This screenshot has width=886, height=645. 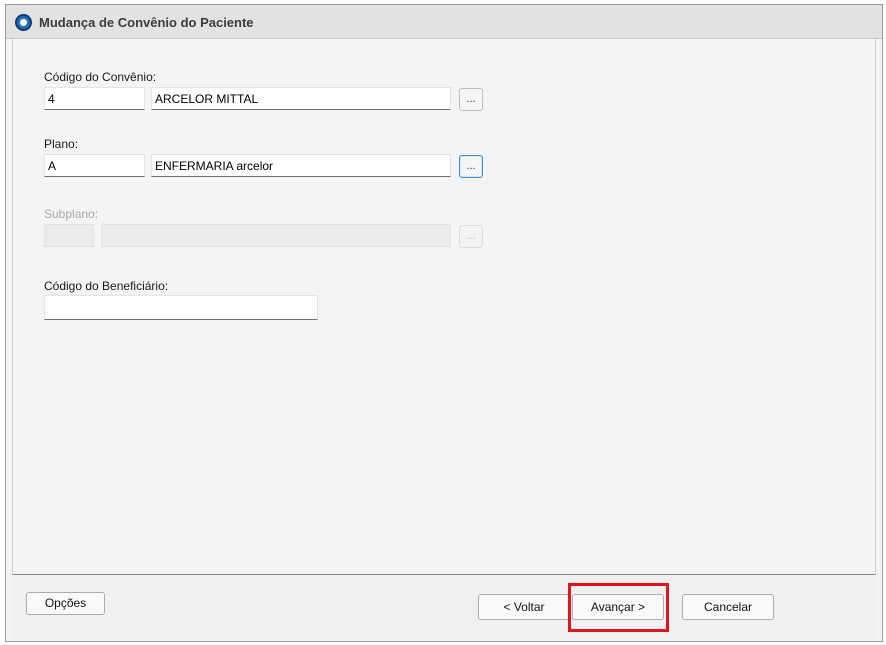 What do you see at coordinates (100, 77) in the screenshot?
I see `convenio-label: Código do Convênio:` at bounding box center [100, 77].